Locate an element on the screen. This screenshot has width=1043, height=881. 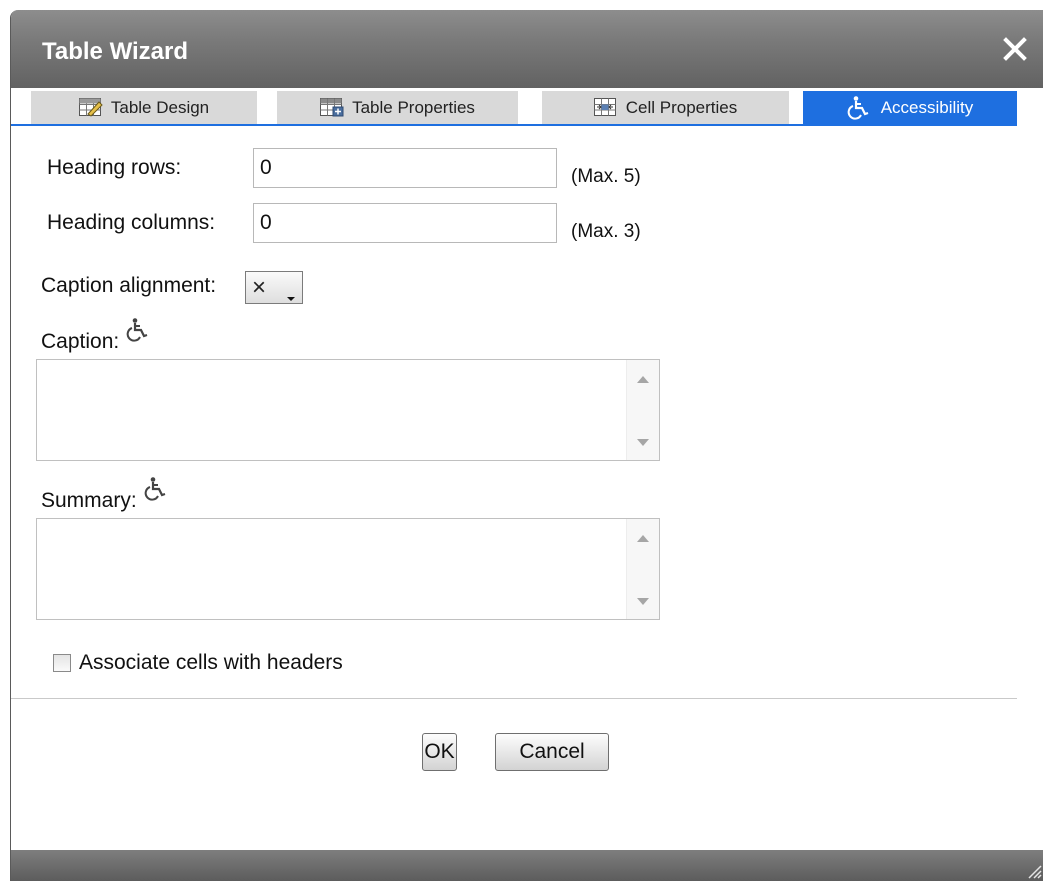
title-bar: Table Wizard is located at coordinates (527, 49).